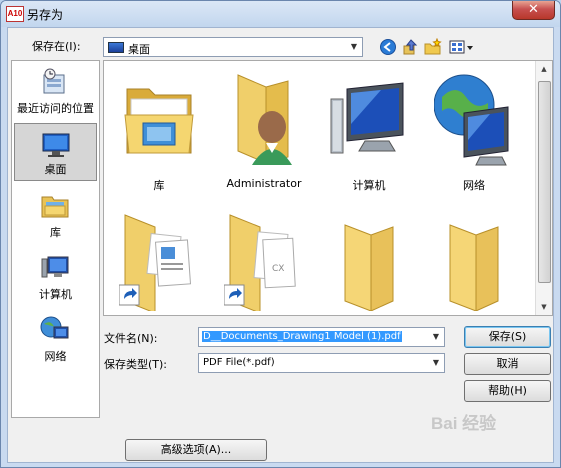 The image size is (561, 468). Describe the element at coordinates (369, 185) in the screenshot. I see `file-label: 计算机` at that location.